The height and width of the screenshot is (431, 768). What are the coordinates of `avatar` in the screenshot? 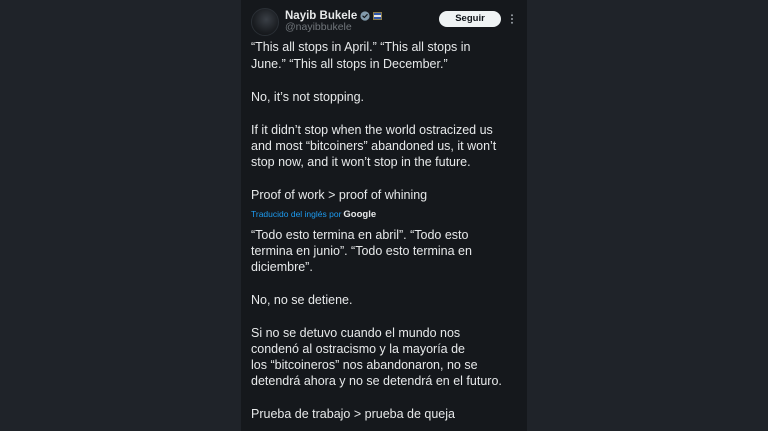 It's located at (265, 22).